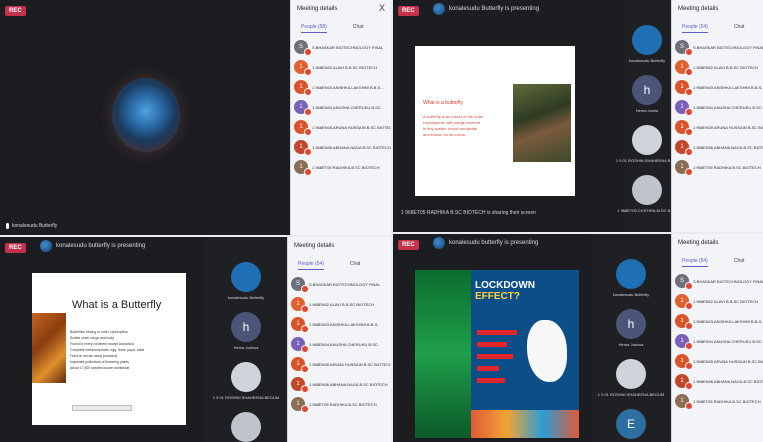  Describe the element at coordinates (647, 94) in the screenshot. I see `video-tile: h Hema Josha` at that location.